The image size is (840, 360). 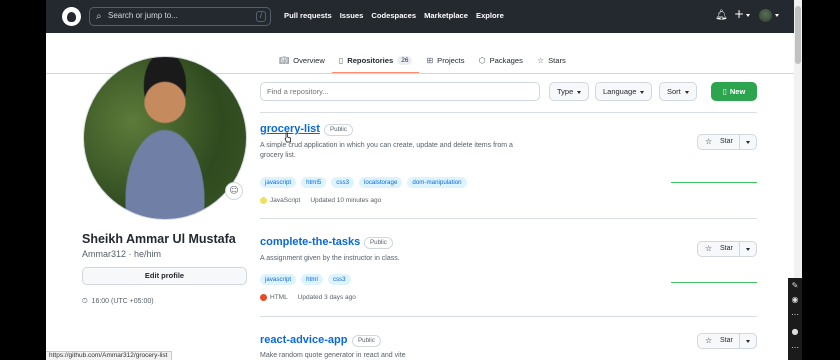 I want to click on repo-topics: javascript html css3, so click(x=305, y=279).